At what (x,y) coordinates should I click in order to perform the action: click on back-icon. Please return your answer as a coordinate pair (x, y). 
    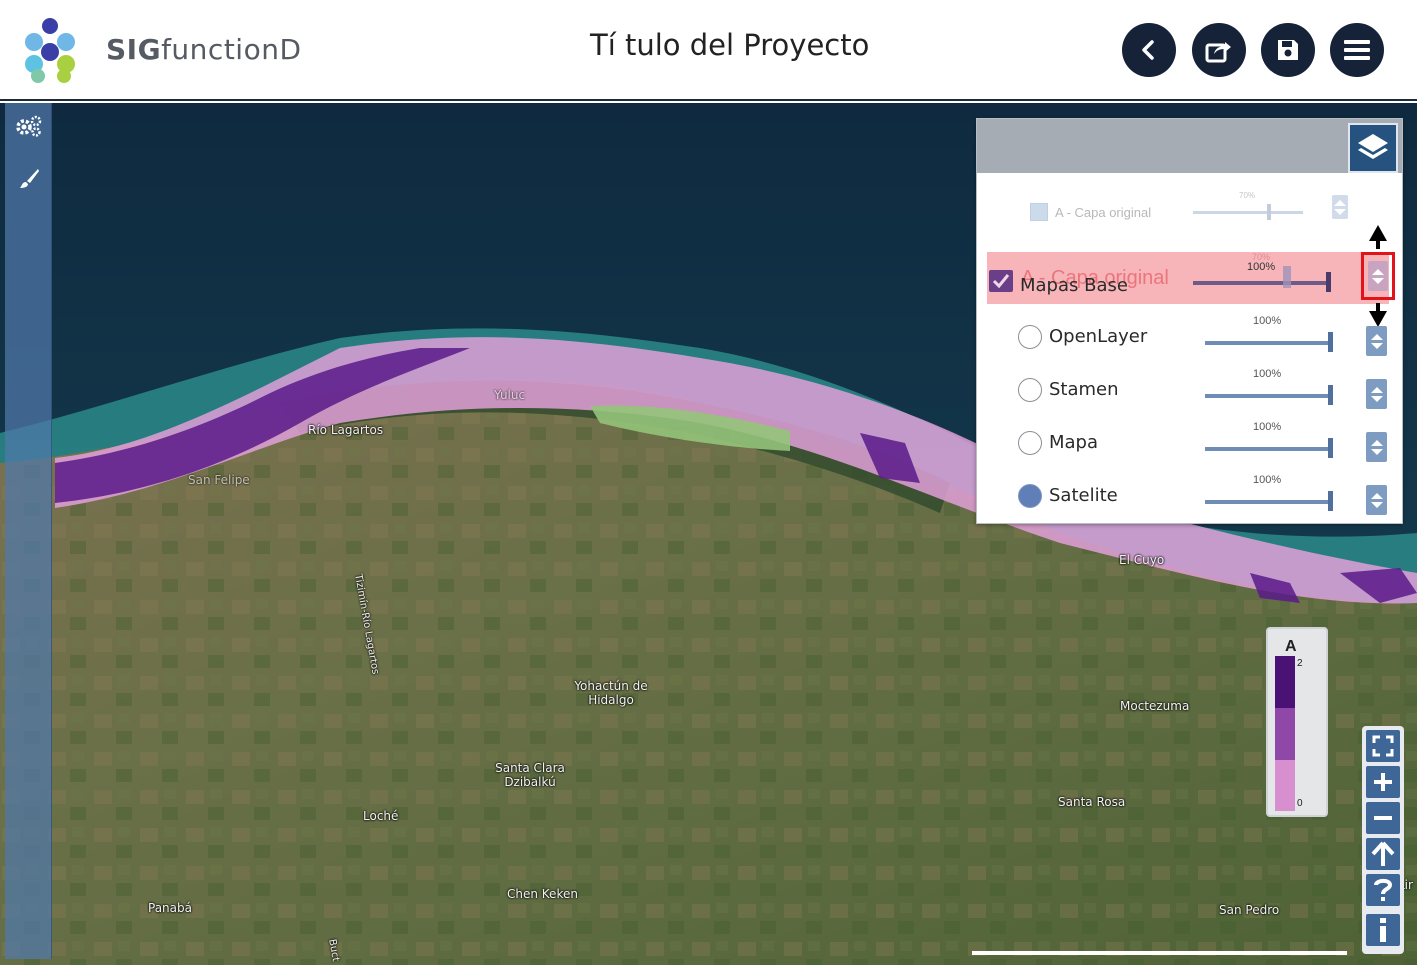
    Looking at the image, I should click on (1148, 50).